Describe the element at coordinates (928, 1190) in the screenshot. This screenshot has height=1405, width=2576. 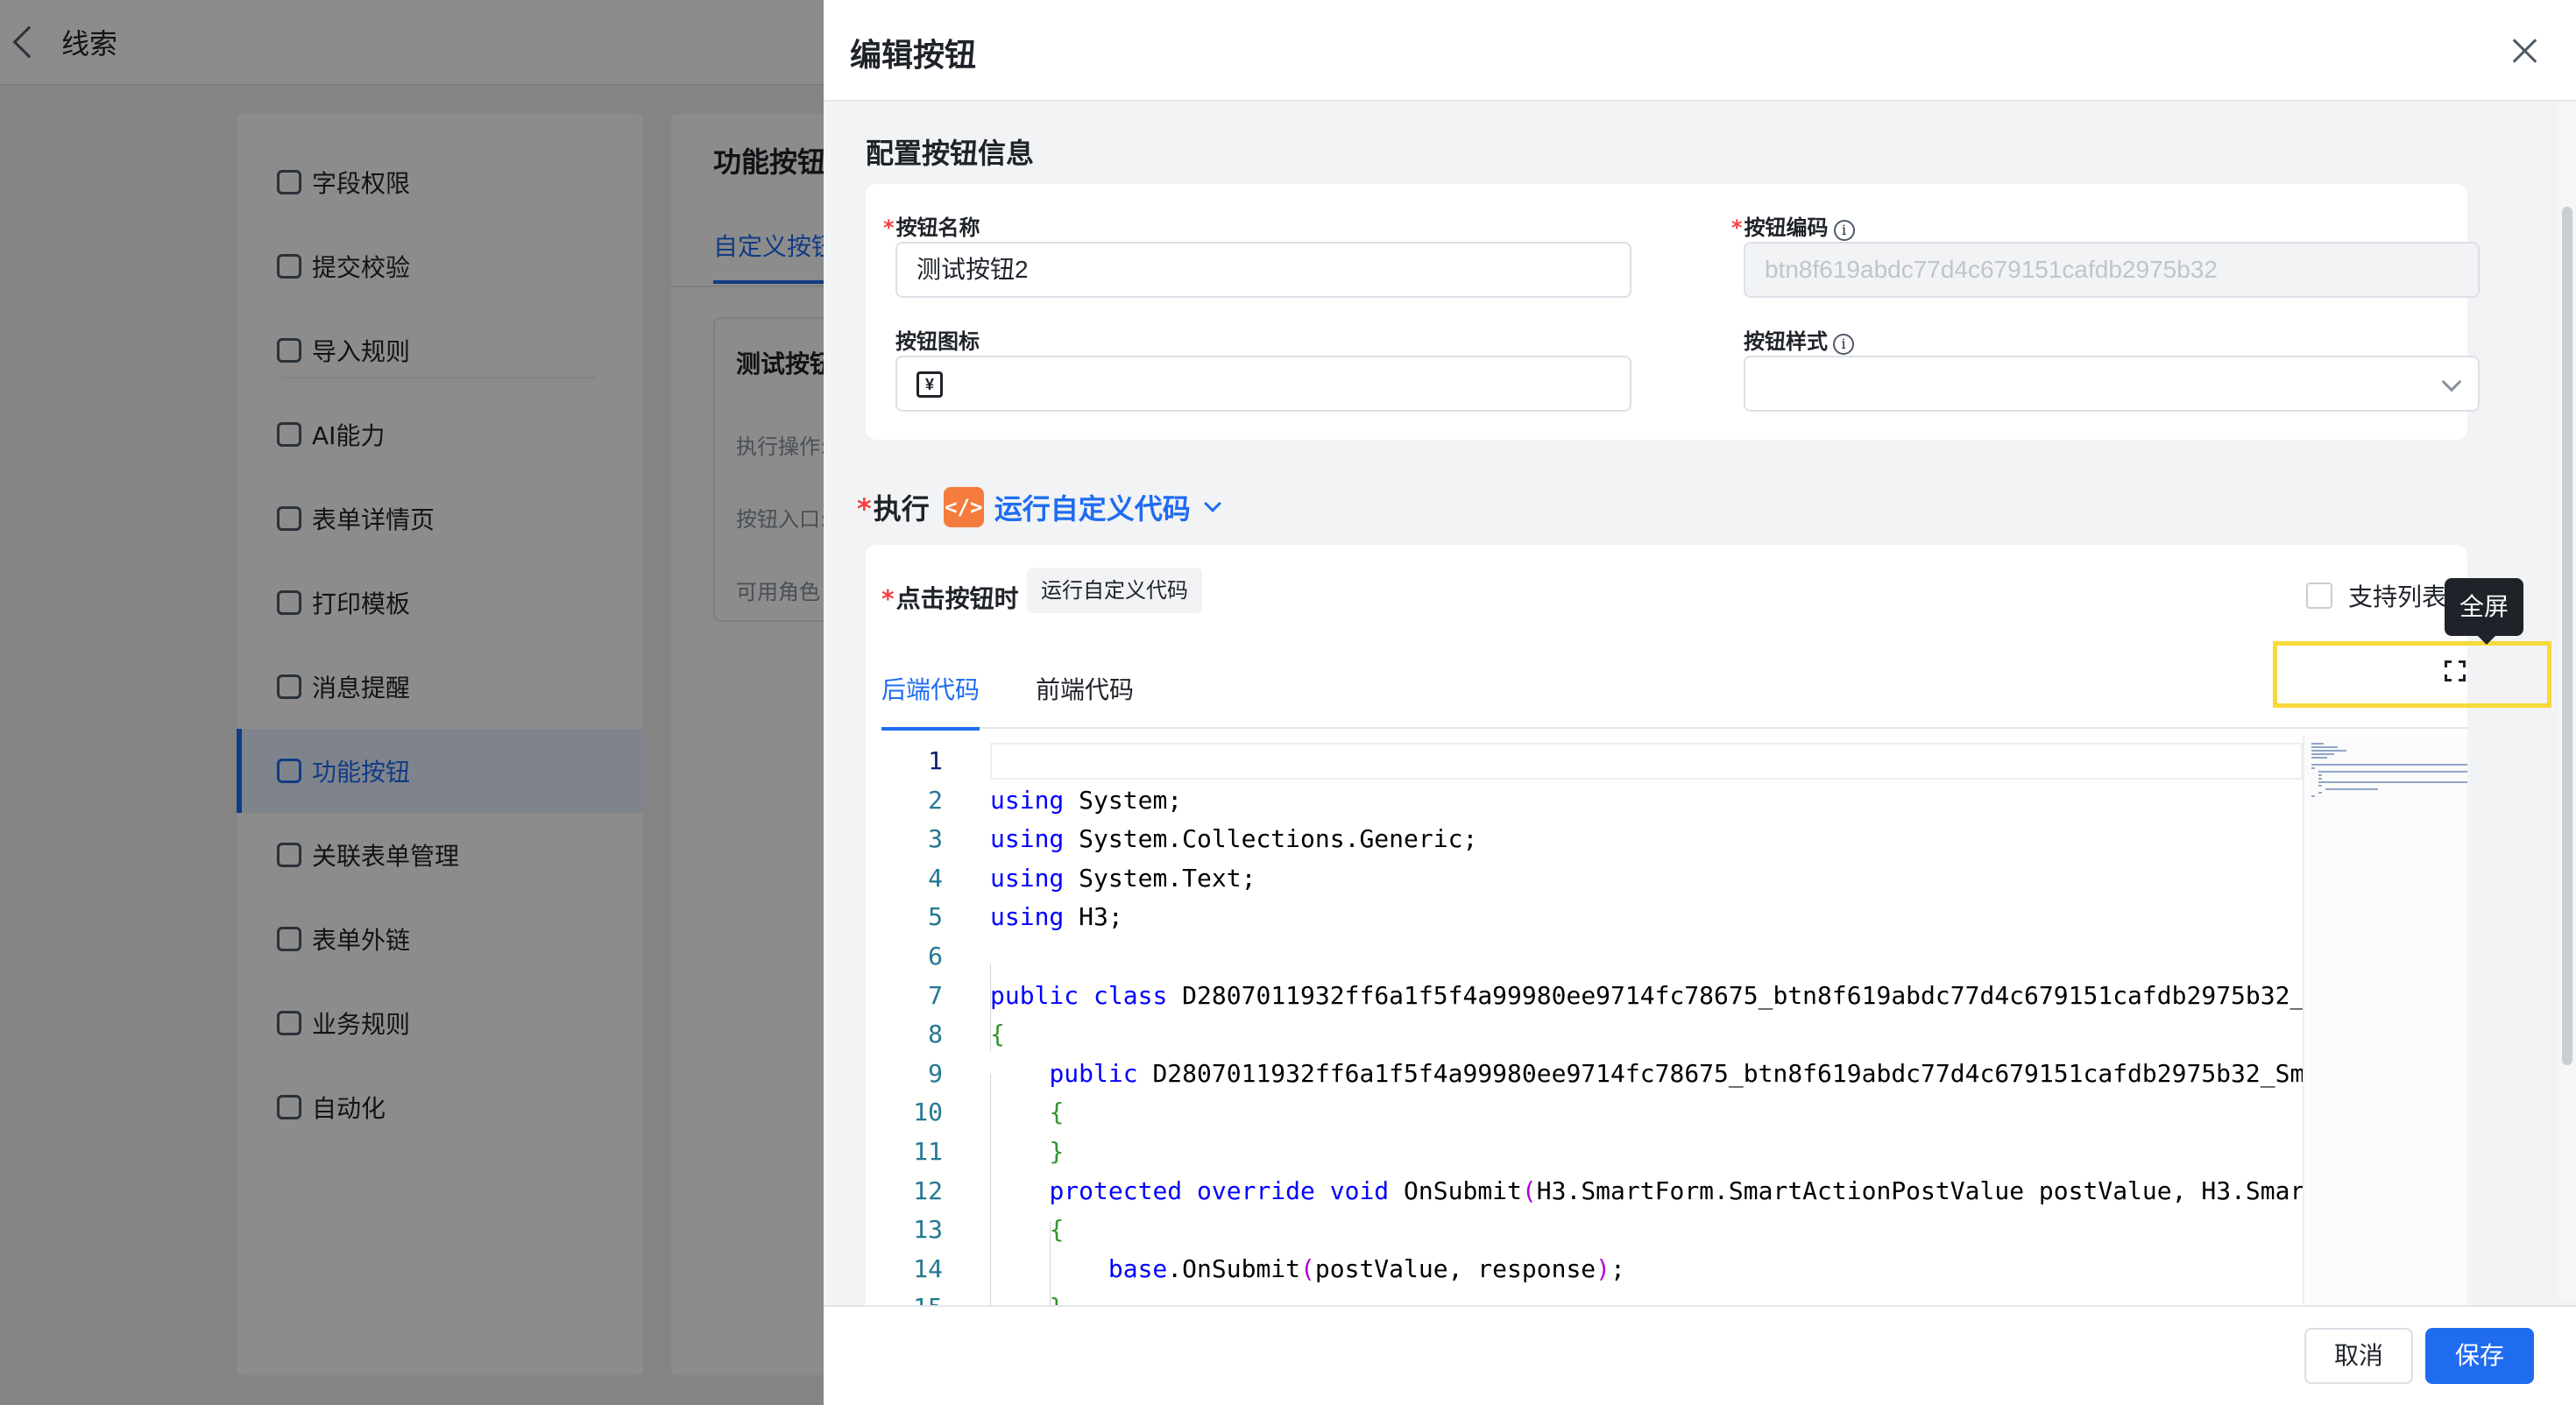
I see `line-number: 12` at that location.